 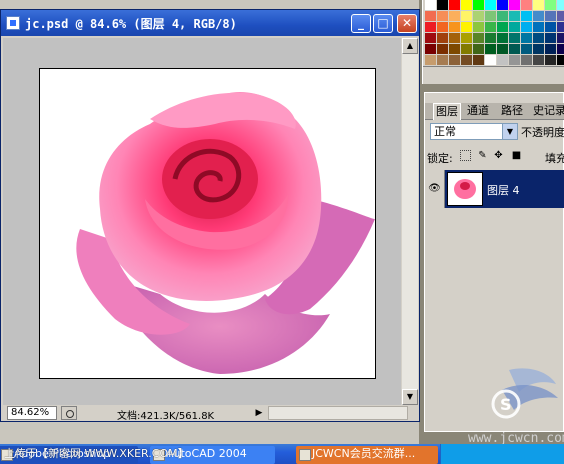 I want to click on lock-transparency-icon, so click(x=465, y=155).